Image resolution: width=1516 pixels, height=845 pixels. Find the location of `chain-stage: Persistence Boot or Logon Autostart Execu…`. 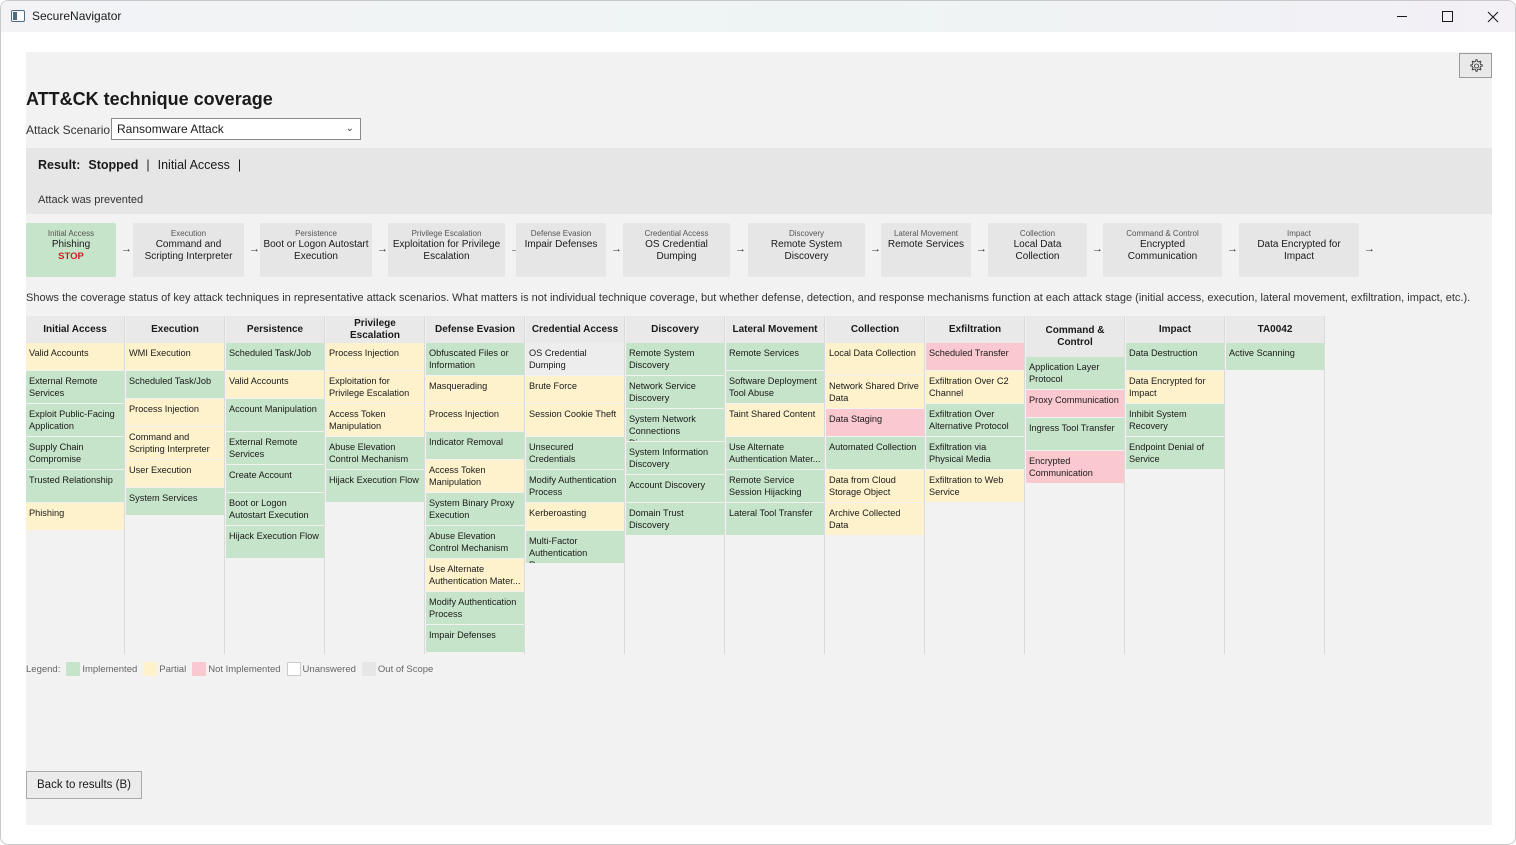

chain-stage: Persistence Boot or Logon Autostart Execu… is located at coordinates (316, 250).